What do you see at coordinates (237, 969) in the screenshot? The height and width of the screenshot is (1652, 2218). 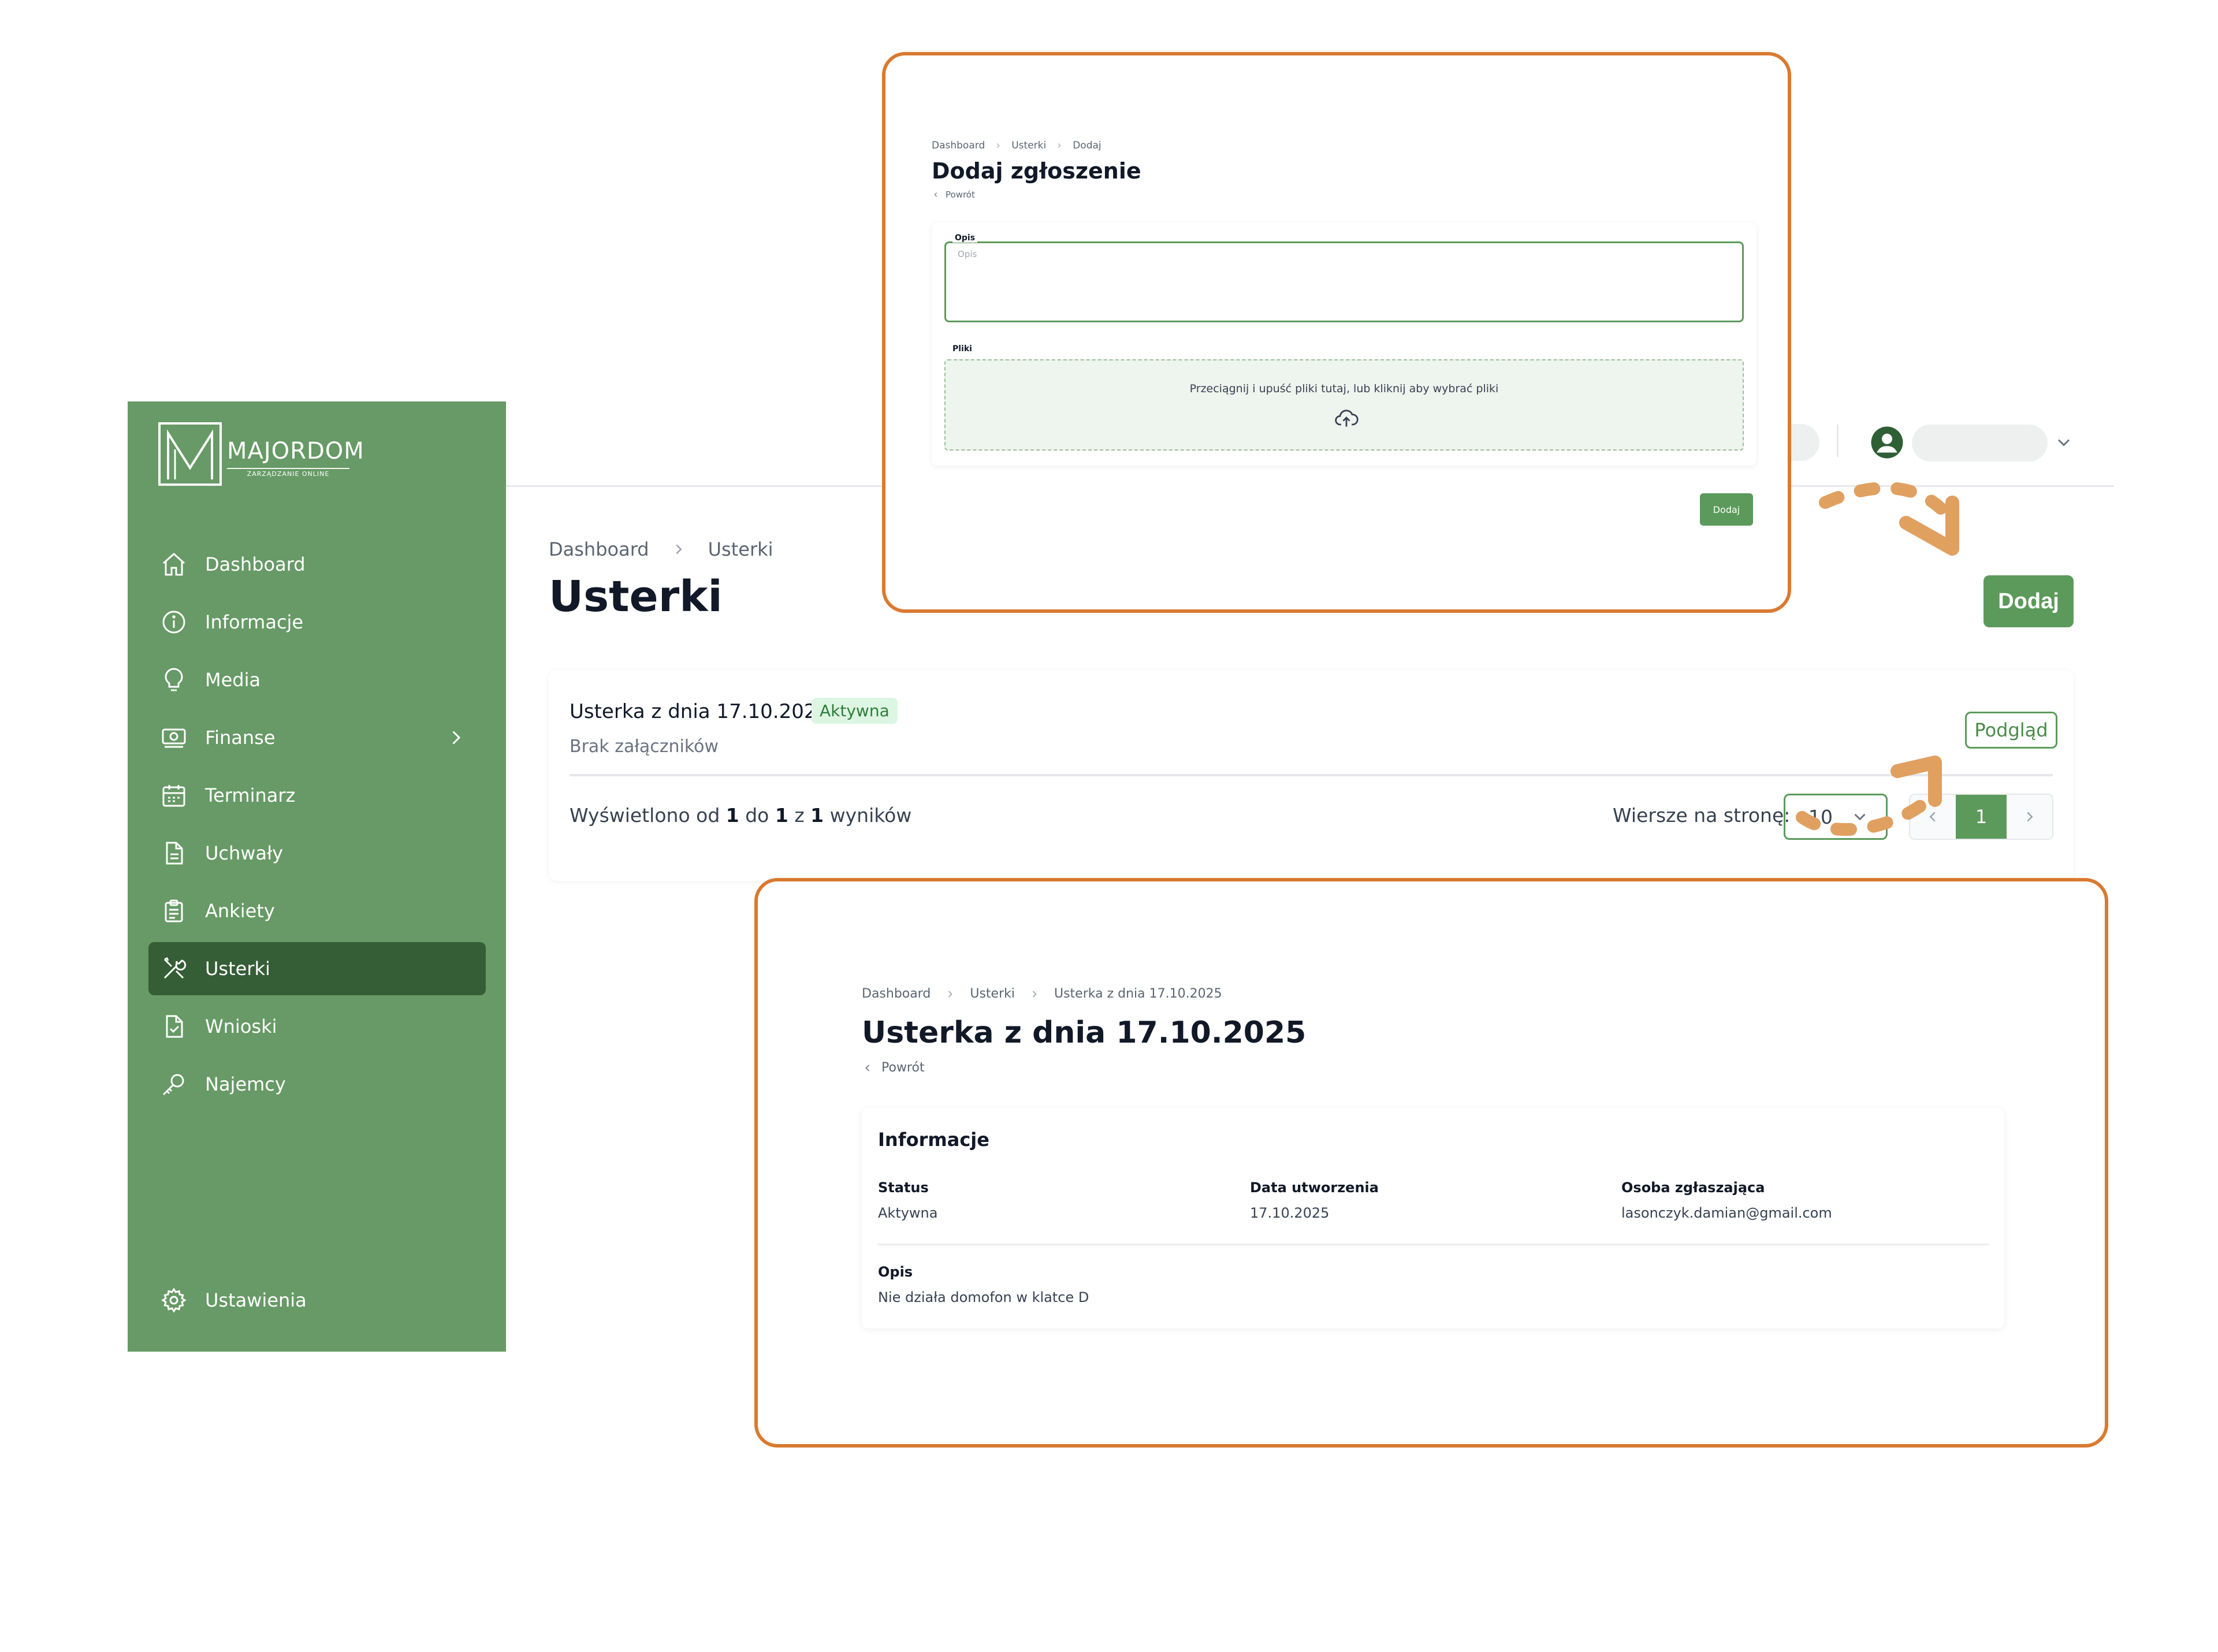 I see `sidebar-item-label: Usterki` at bounding box center [237, 969].